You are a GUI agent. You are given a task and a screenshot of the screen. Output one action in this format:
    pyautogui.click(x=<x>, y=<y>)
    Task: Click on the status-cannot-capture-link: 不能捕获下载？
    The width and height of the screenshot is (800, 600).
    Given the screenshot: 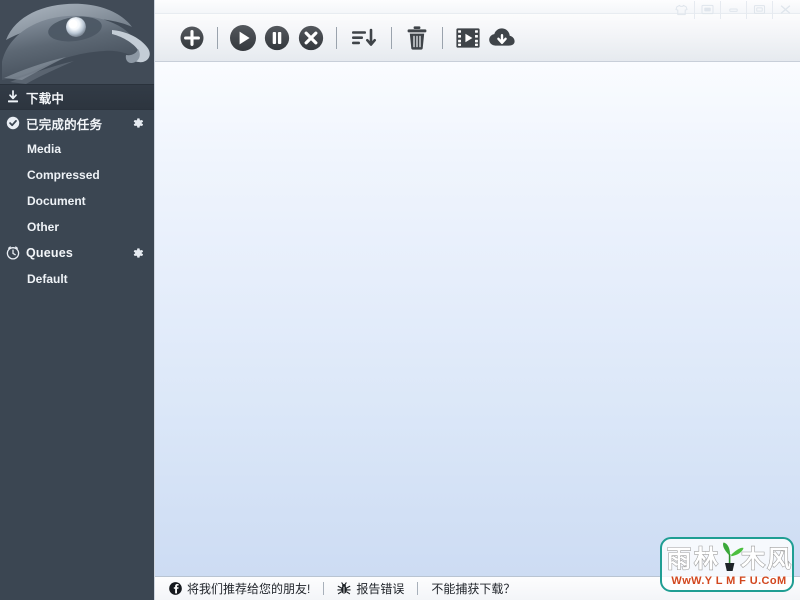 What is the action you would take?
    pyautogui.click(x=473, y=588)
    